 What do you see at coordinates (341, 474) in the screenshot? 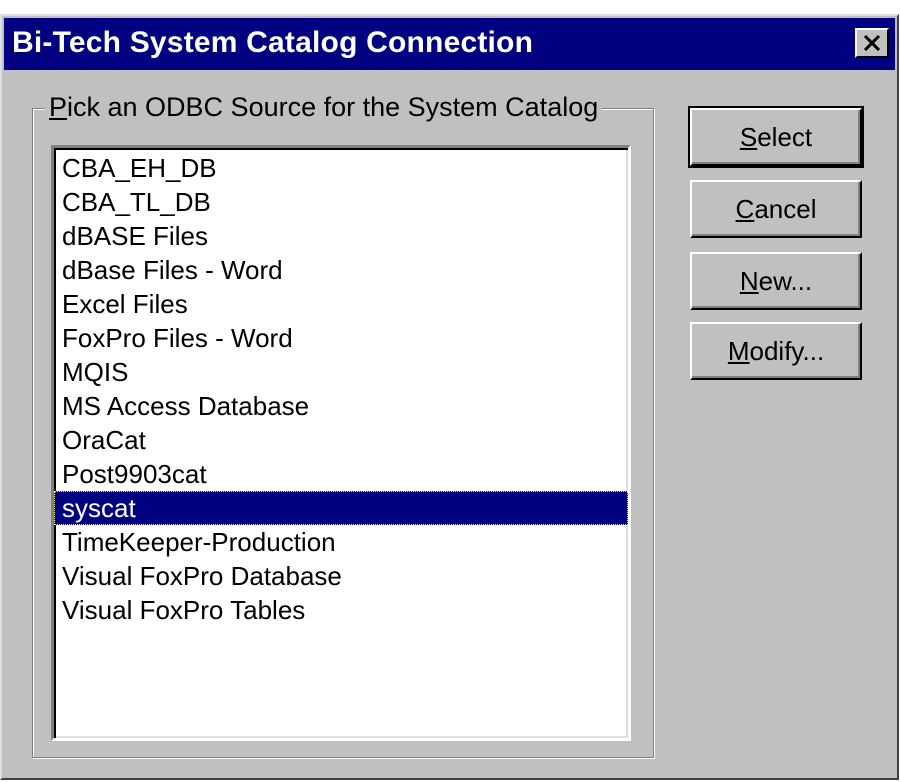
I see `list-item: Post9903cat` at bounding box center [341, 474].